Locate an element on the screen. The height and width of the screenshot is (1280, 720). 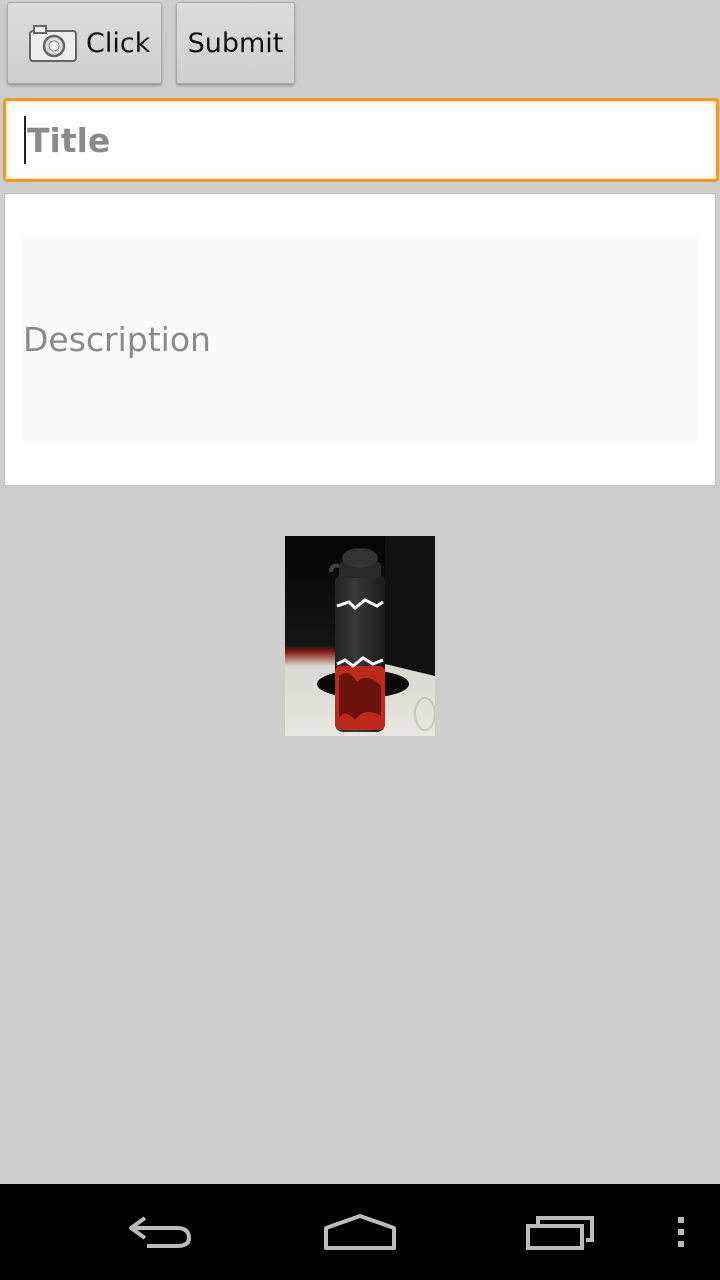
back-icon is located at coordinates (160, 1232).